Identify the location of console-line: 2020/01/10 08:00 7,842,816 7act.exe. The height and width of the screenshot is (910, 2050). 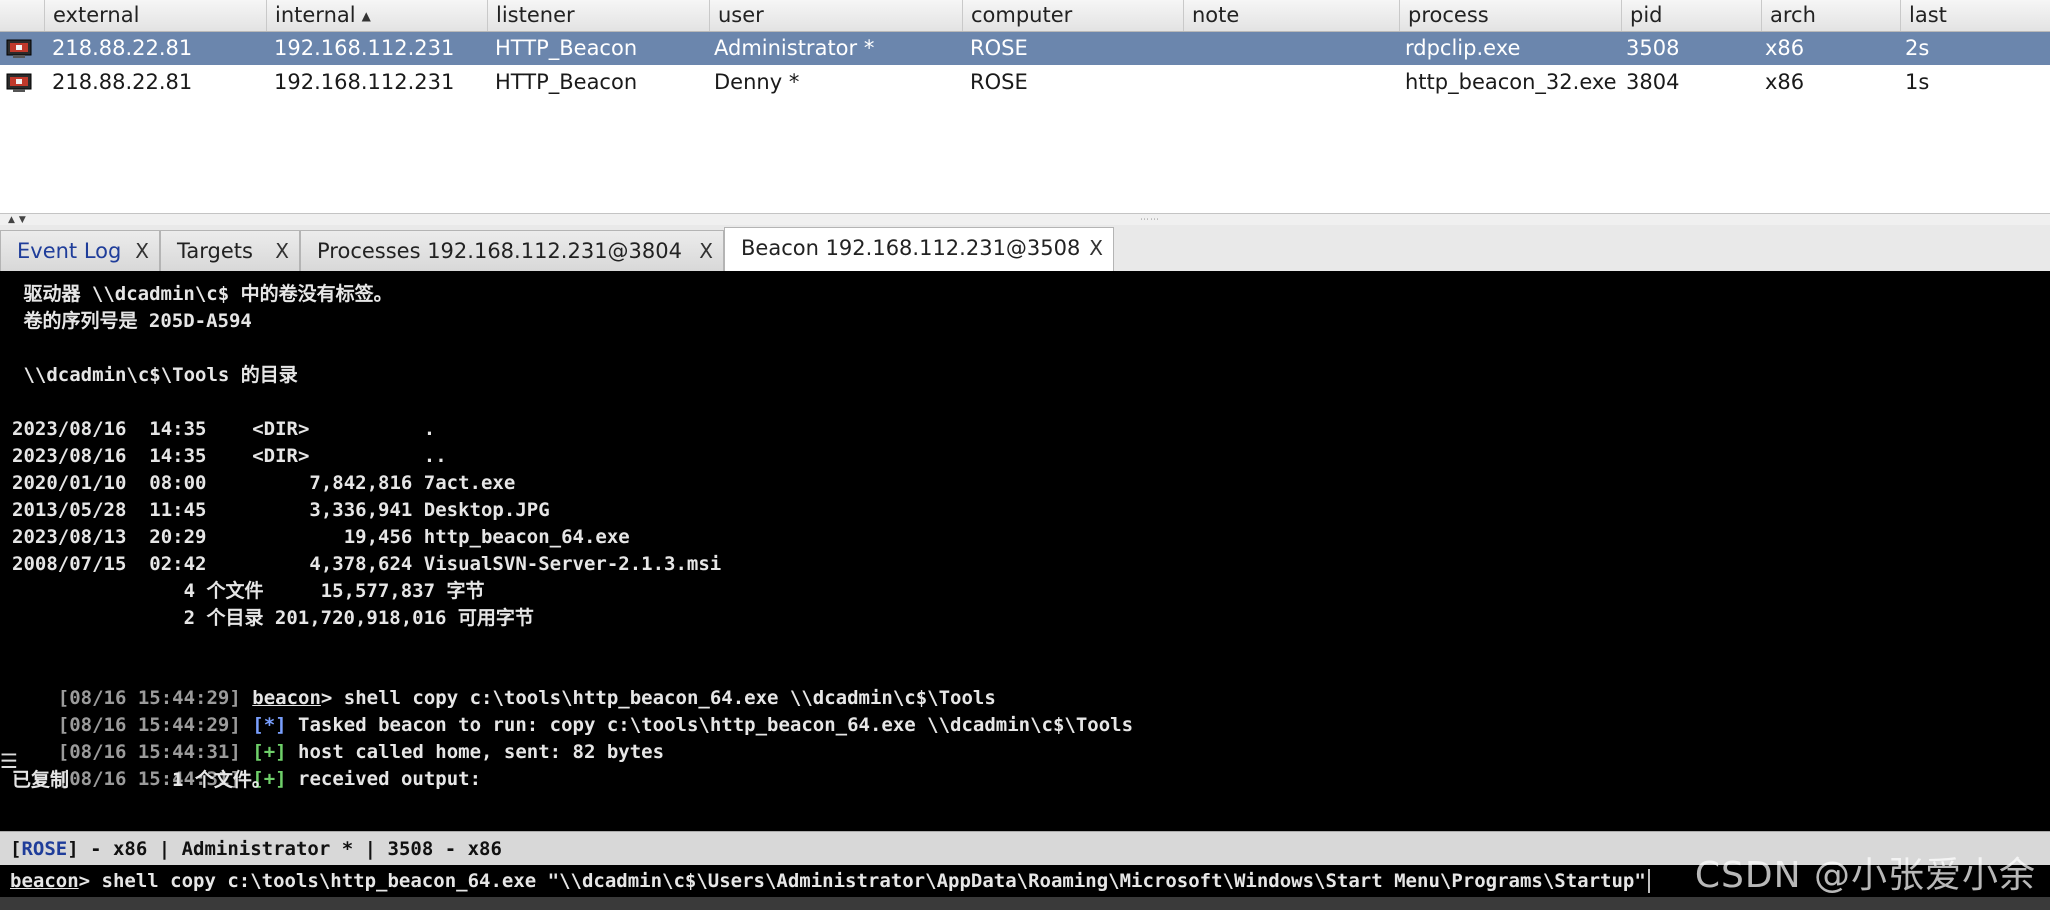
(264, 483).